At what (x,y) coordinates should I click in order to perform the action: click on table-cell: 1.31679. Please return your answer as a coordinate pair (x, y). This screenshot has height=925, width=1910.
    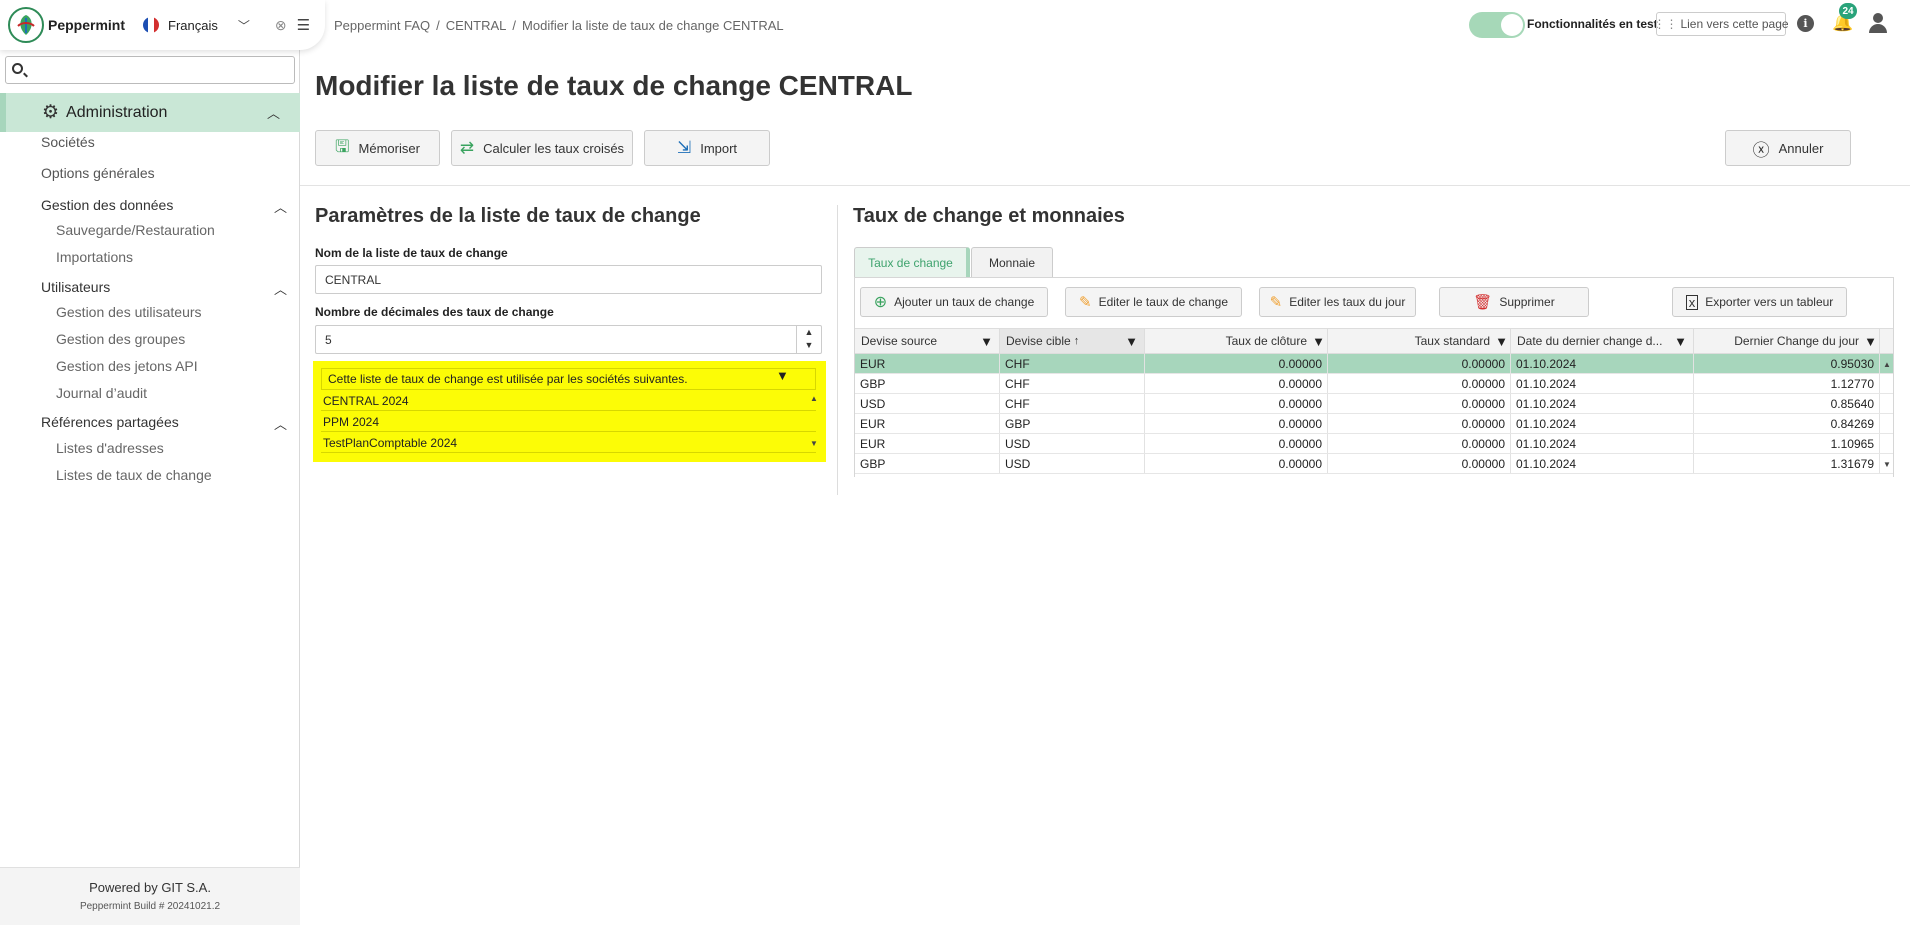
    Looking at the image, I should click on (1787, 463).